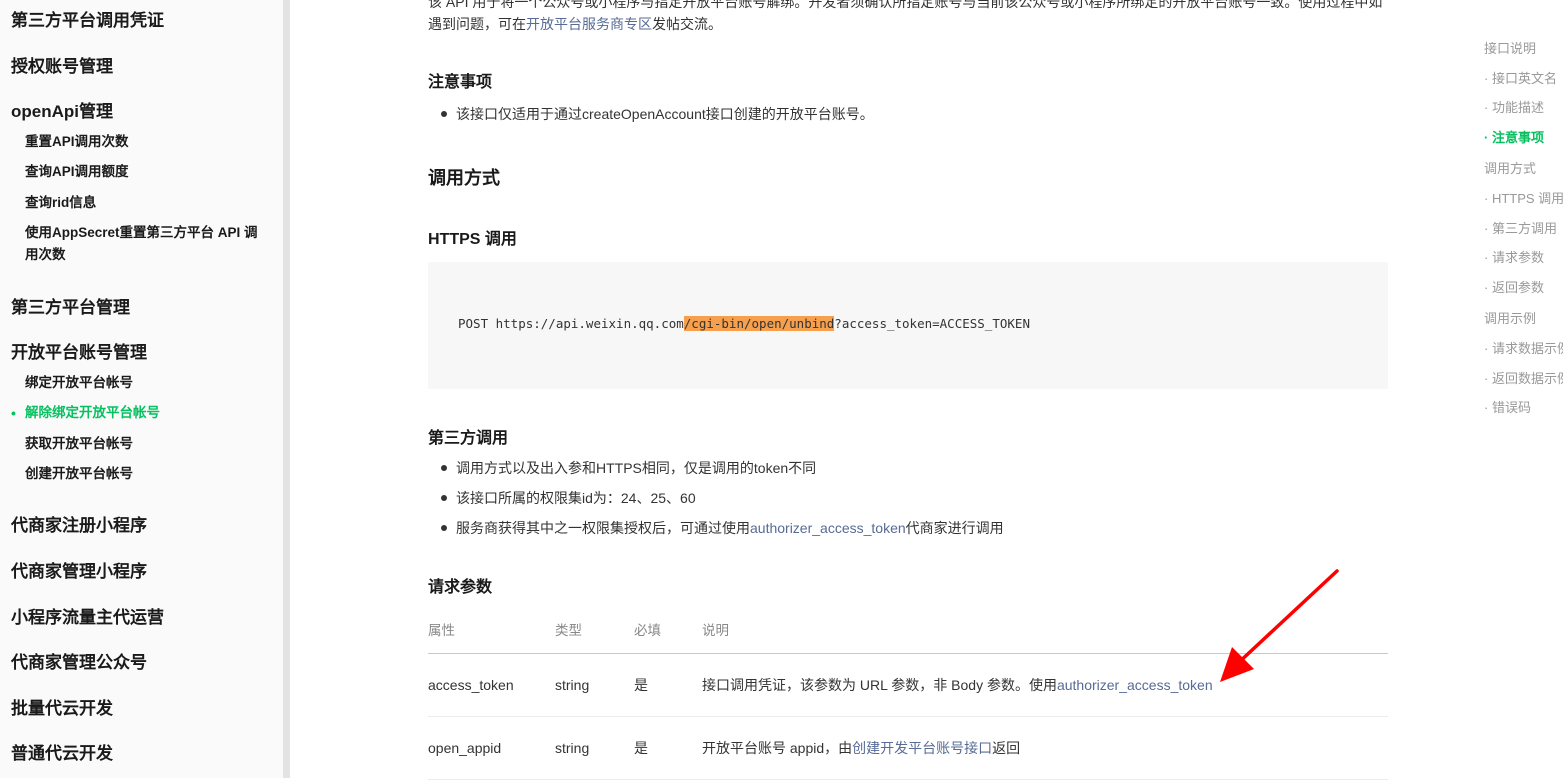 The image size is (1563, 780). What do you see at coordinates (1510, 319) in the screenshot?
I see `toc-item-call-example: 调用示例` at bounding box center [1510, 319].